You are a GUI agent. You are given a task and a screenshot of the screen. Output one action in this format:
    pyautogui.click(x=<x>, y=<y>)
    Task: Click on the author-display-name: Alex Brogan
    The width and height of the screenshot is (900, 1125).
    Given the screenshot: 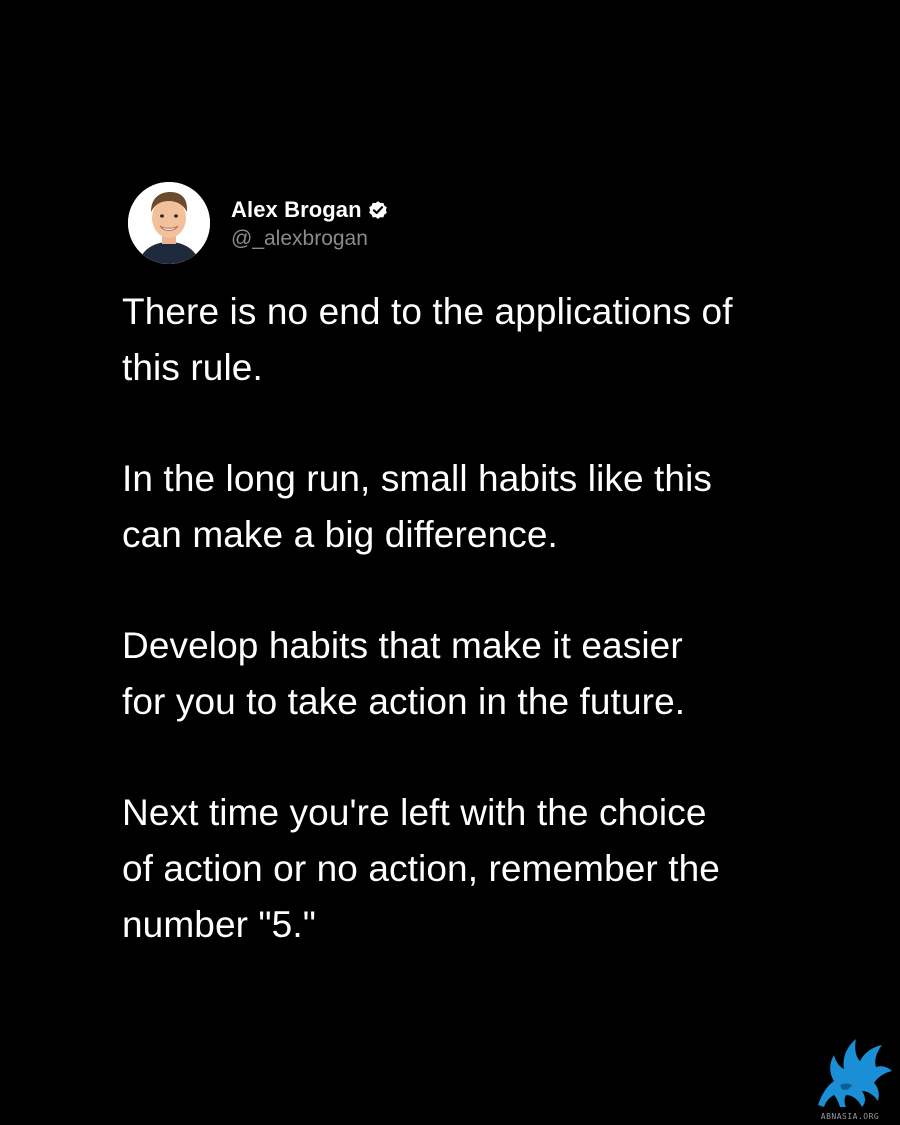 What is the action you would take?
    pyautogui.click(x=296, y=210)
    